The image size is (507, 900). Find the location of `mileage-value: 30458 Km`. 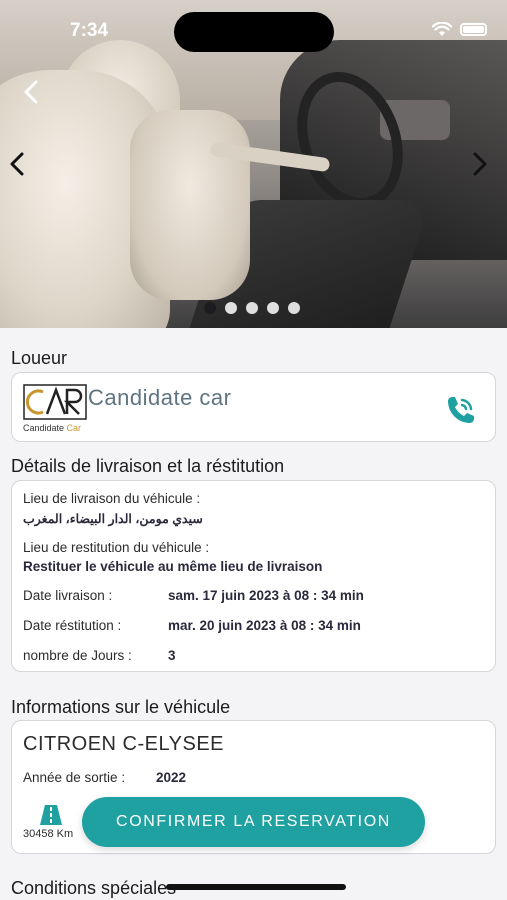

mileage-value: 30458 Km is located at coordinates (48, 834).